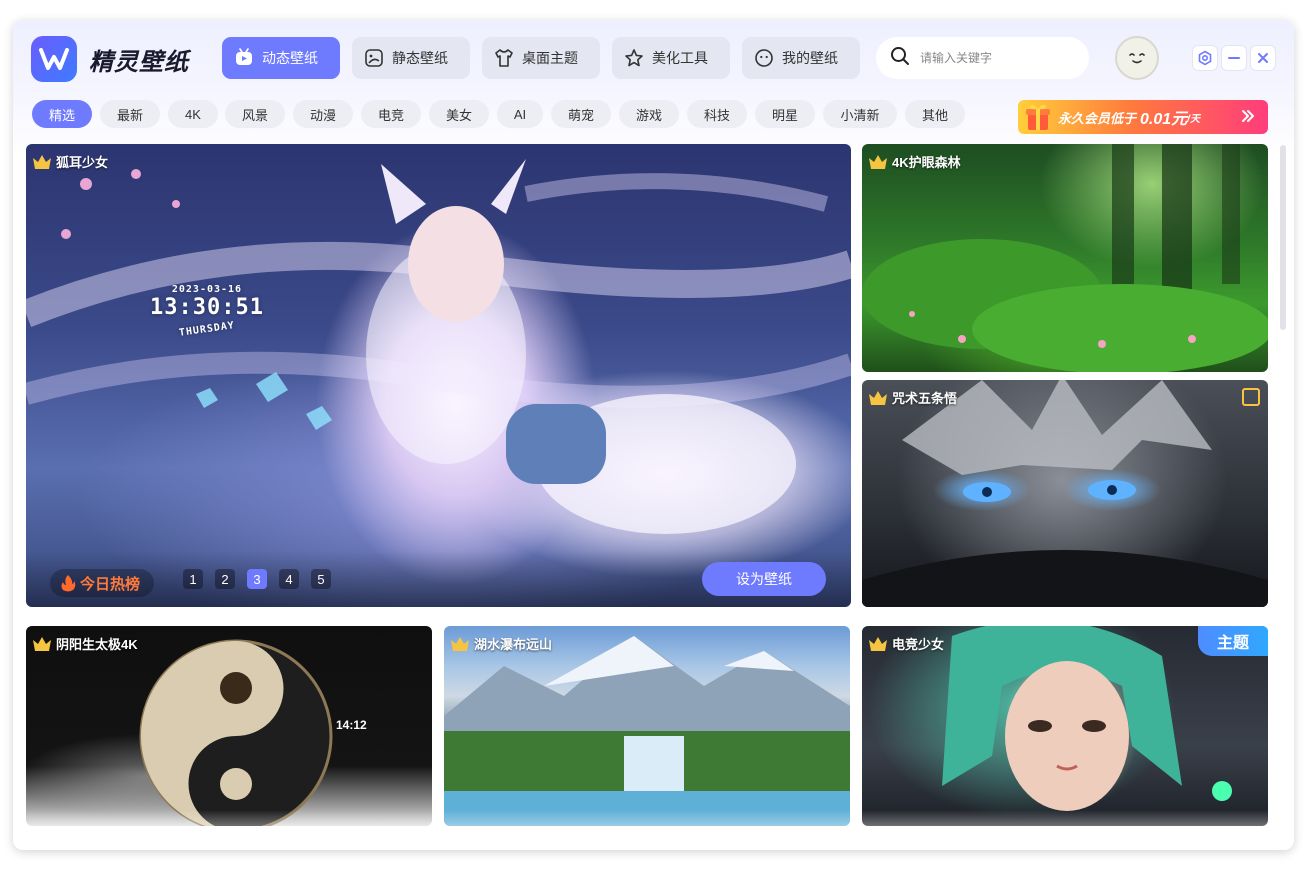 The height and width of the screenshot is (870, 1307). I want to click on category-chip: 美女, so click(459, 114).